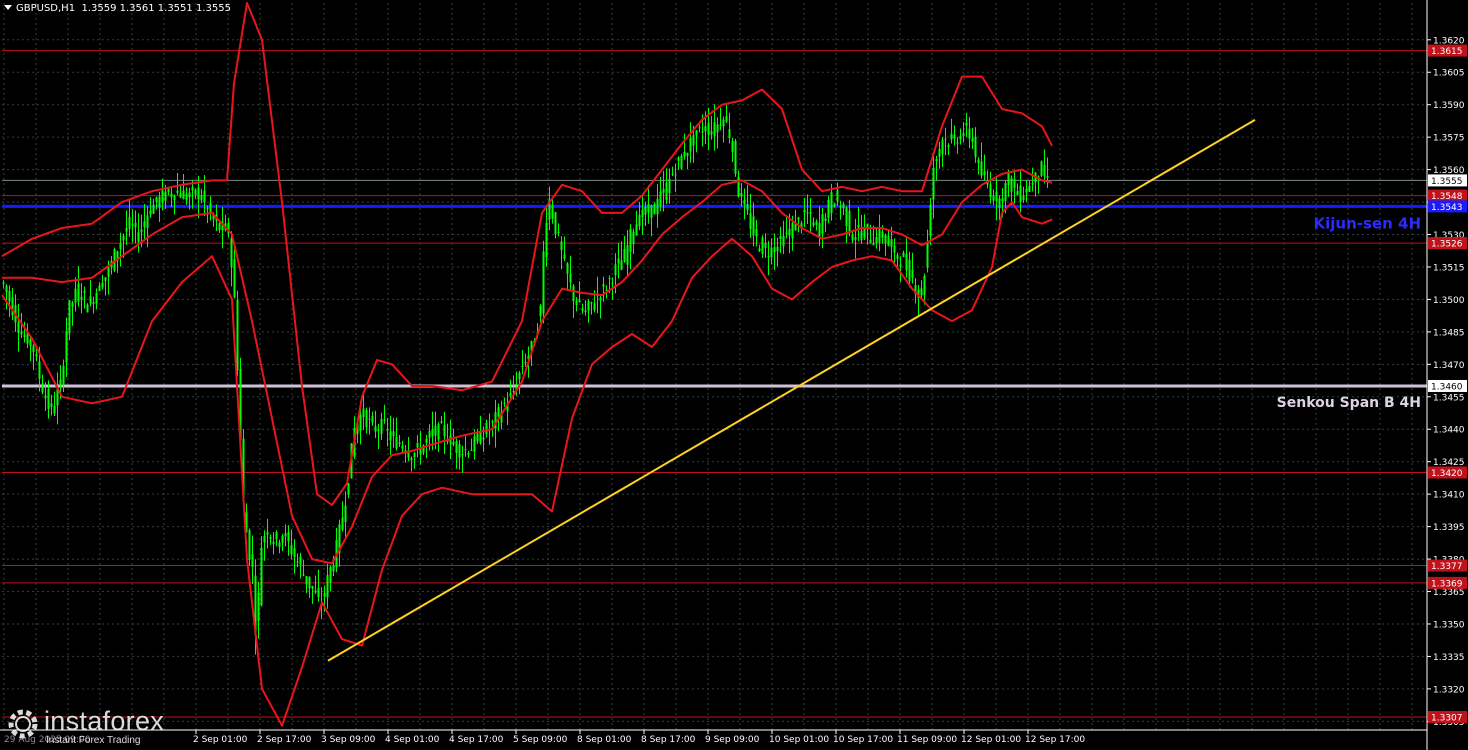 Image resolution: width=1468 pixels, height=750 pixels. I want to click on time-tick-label: 11 Sep 09:00, so click(927, 740).